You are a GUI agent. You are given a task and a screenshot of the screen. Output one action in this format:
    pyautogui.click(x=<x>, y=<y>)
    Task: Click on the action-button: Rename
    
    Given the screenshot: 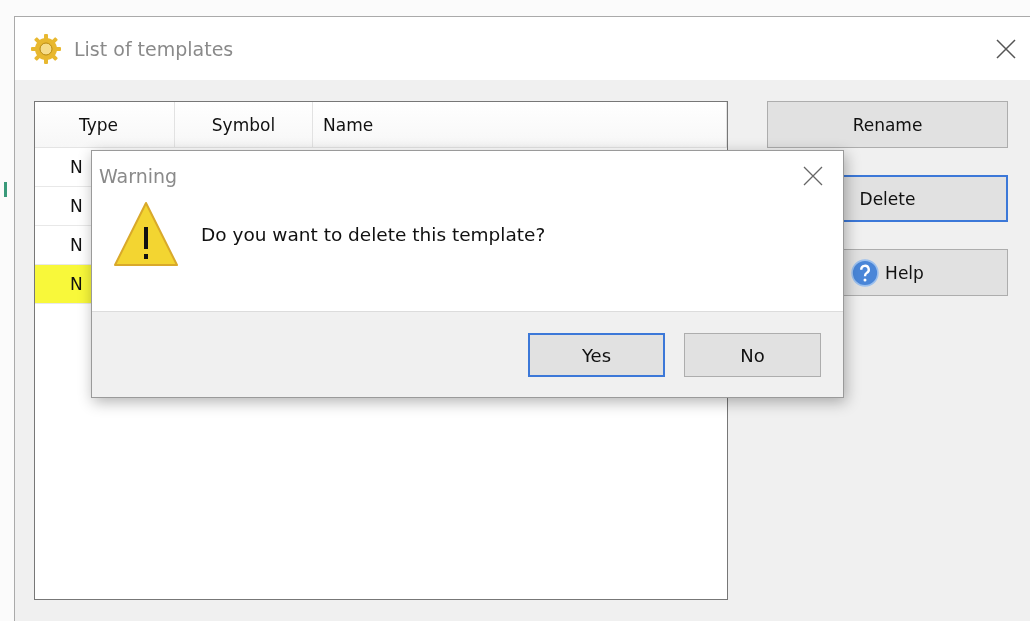 What is the action you would take?
    pyautogui.click(x=887, y=124)
    